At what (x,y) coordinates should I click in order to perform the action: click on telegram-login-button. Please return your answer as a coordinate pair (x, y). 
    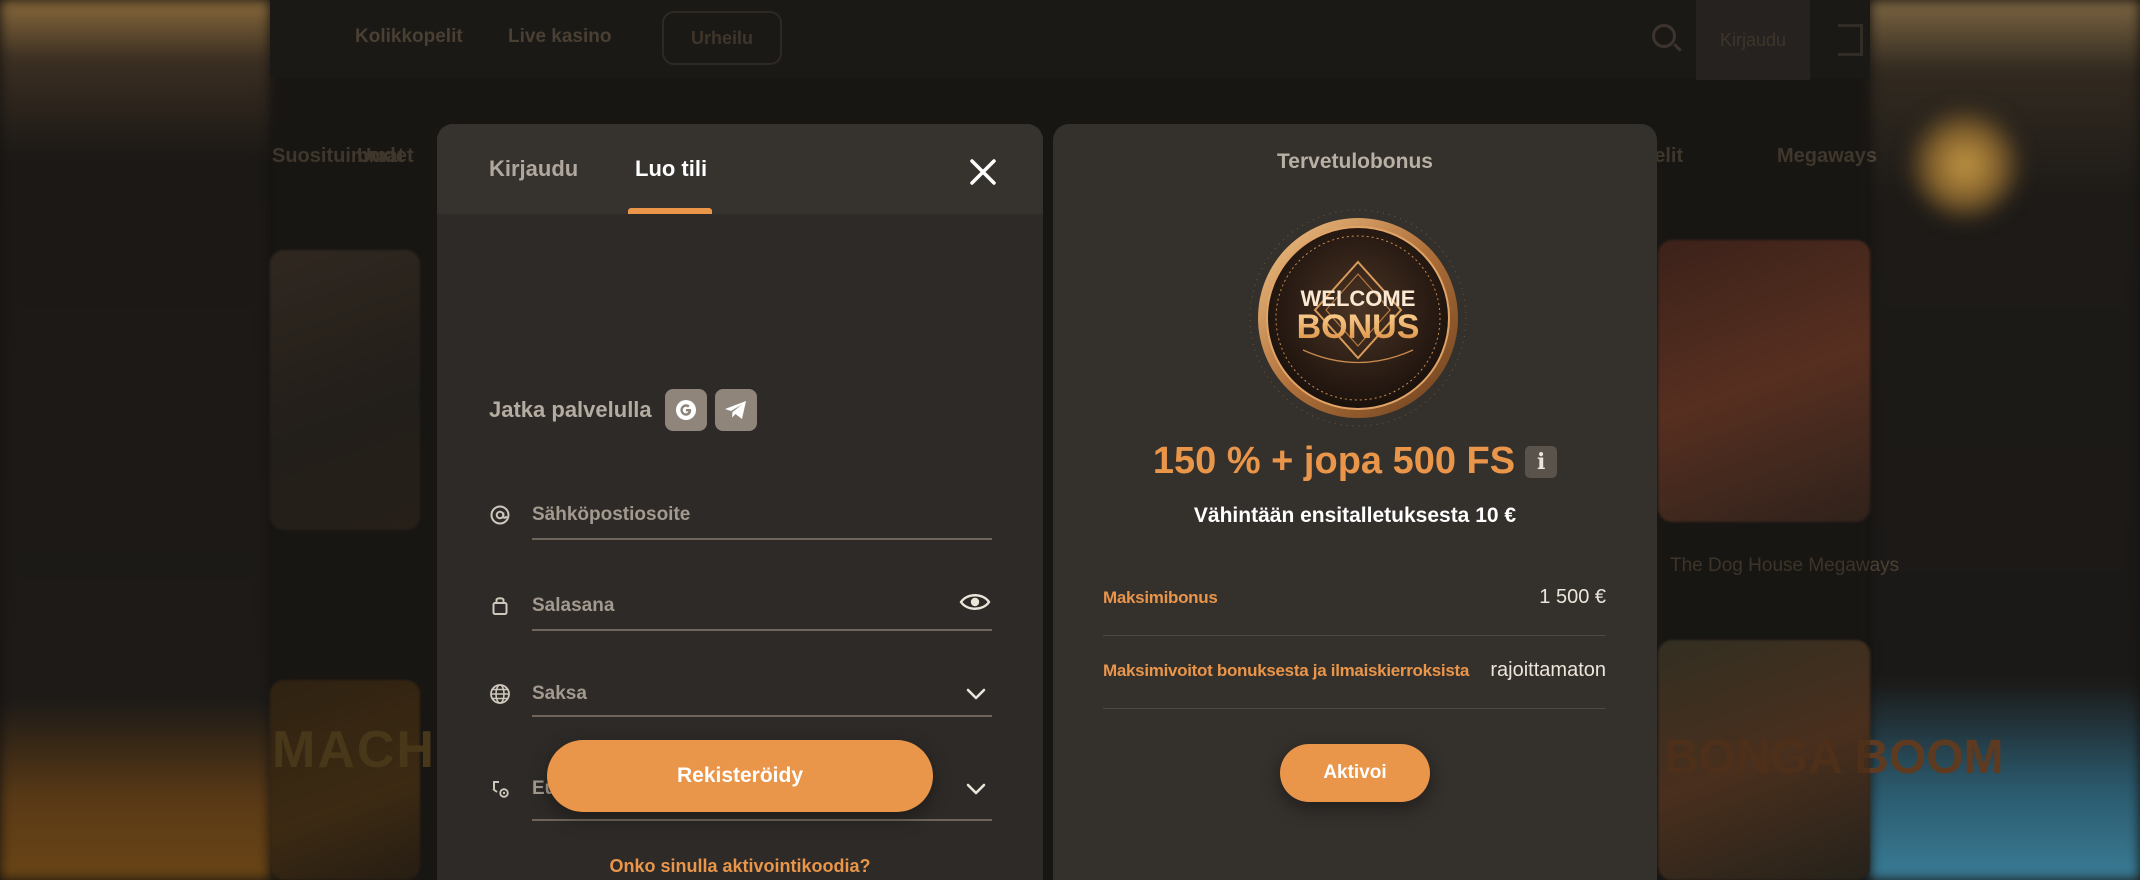
    Looking at the image, I should click on (736, 410).